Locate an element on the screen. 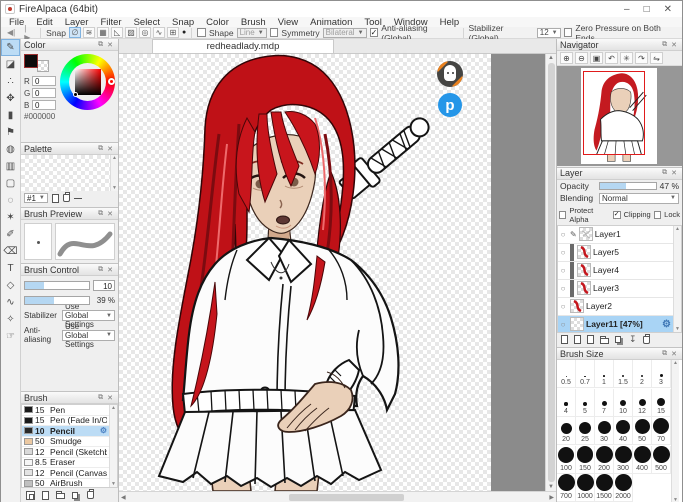  firealpaca-mascot-icon is located at coordinates (450, 74).